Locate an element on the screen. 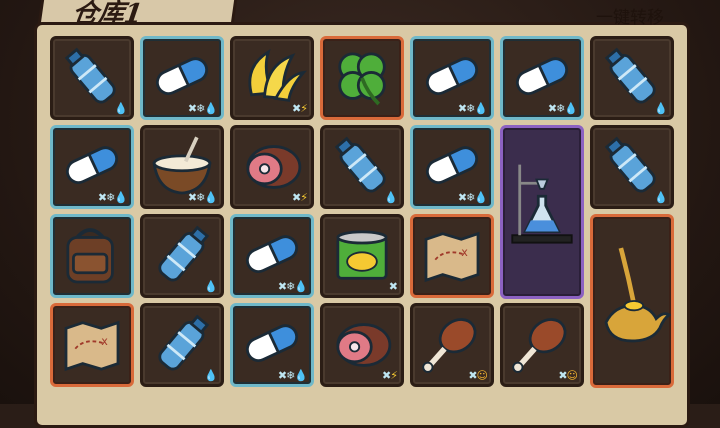 The height and width of the screenshot is (428, 720). effect-tags-icon: ✖ is located at coordinates (393, 286).